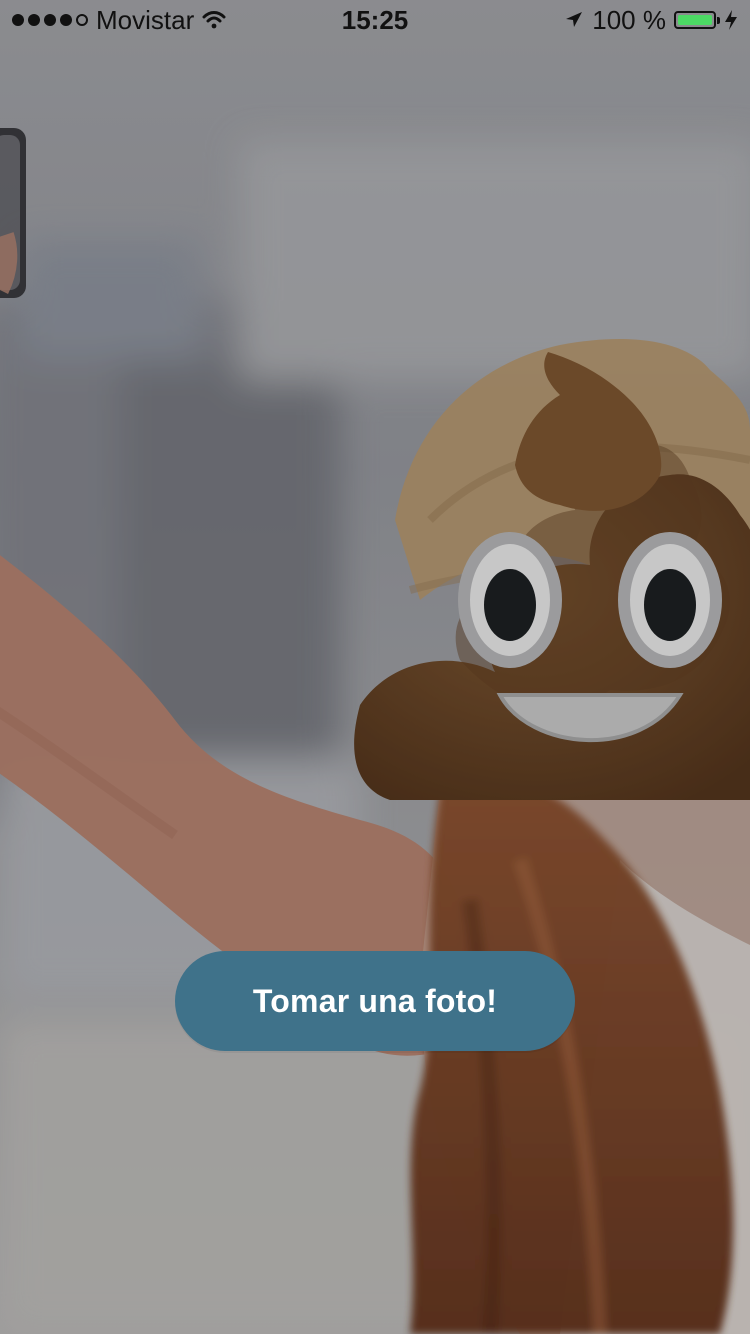 This screenshot has width=750, height=1334. I want to click on charging-bolt-icon, so click(731, 20).